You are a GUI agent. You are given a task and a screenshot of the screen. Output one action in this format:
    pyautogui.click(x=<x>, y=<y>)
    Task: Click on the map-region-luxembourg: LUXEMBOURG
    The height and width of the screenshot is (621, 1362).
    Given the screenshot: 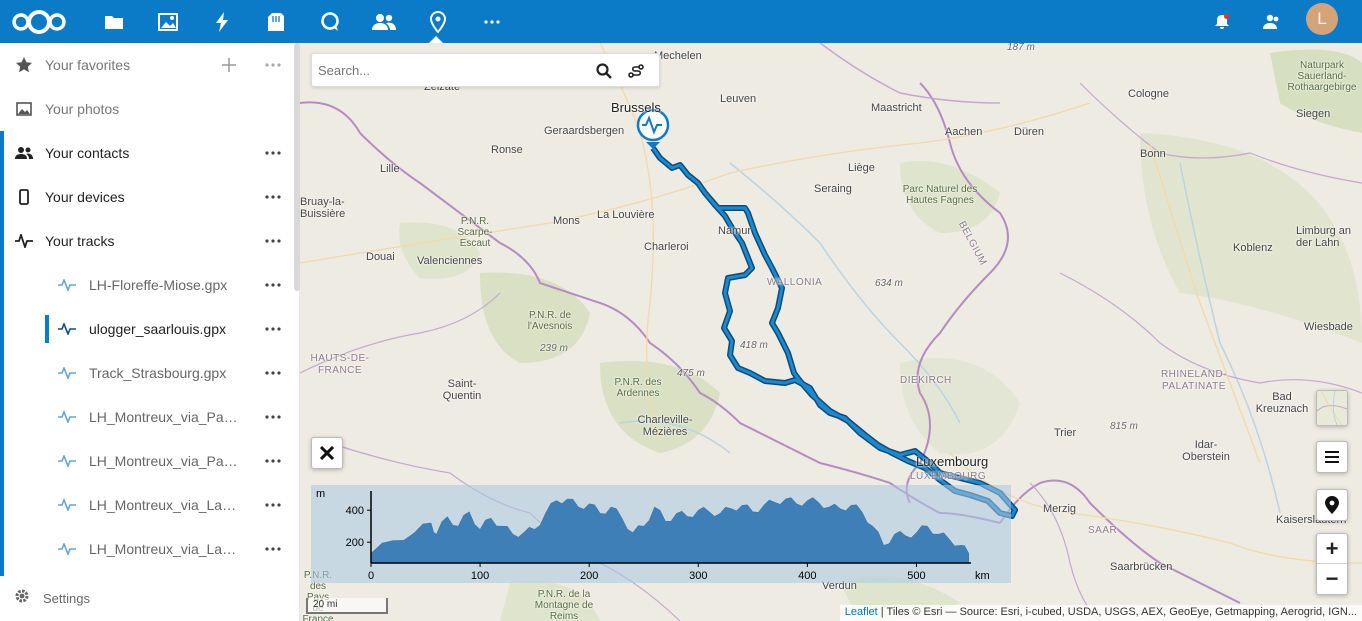 What is the action you would take?
    pyautogui.click(x=948, y=476)
    